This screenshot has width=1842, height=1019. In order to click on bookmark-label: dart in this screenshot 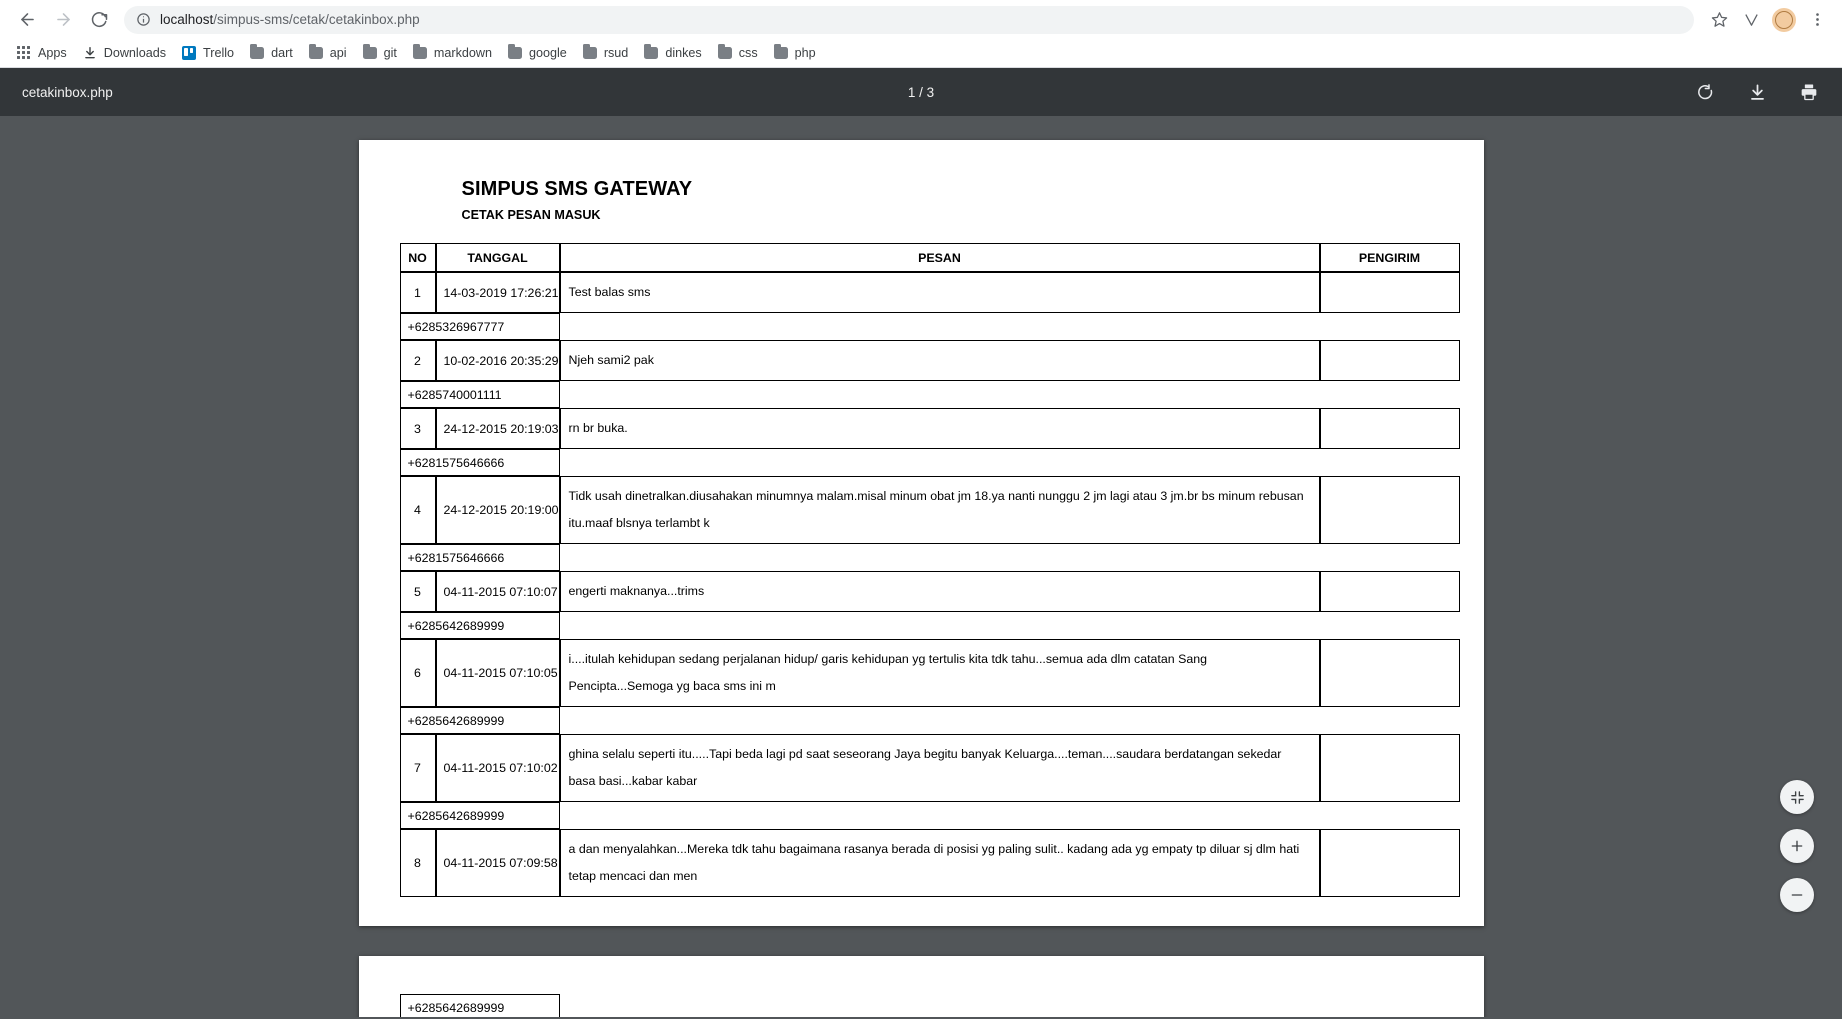, I will do `click(282, 53)`.